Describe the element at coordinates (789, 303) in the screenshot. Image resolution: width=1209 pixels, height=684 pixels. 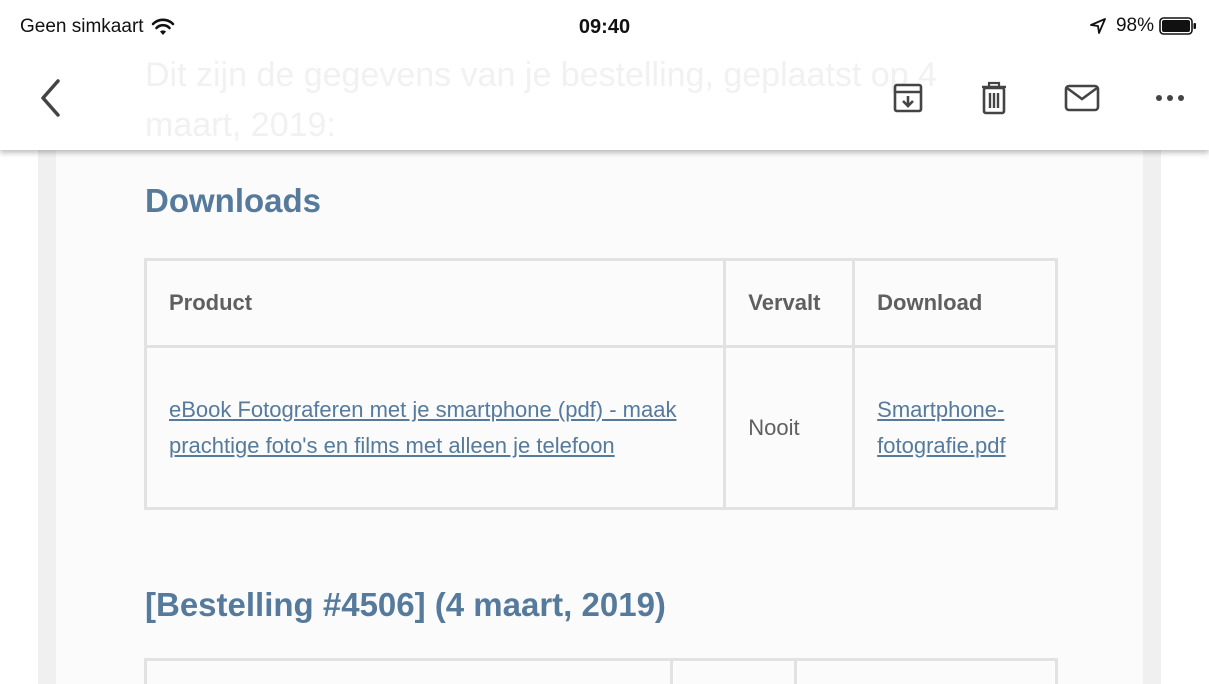
I see `column-header-expires: Vervalt` at that location.